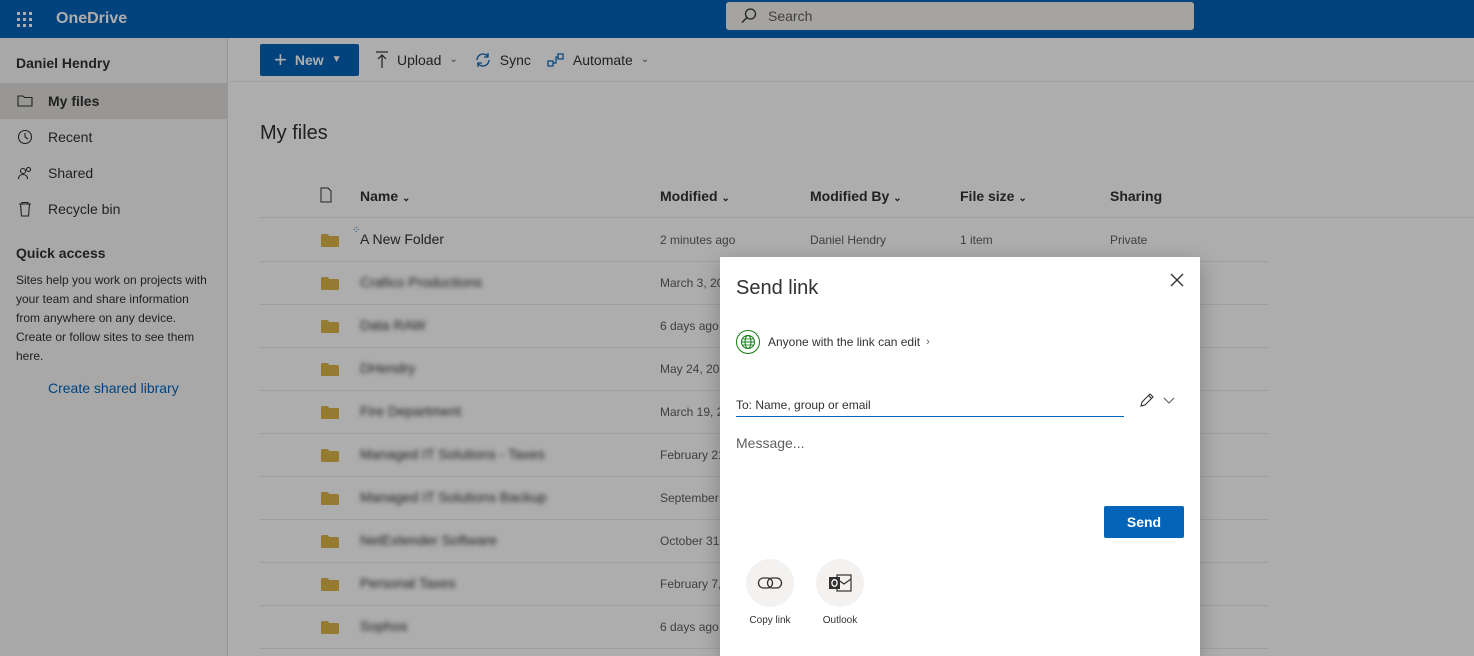 Image resolution: width=1474 pixels, height=656 pixels. What do you see at coordinates (840, 583) in the screenshot?
I see `outlook-icon` at bounding box center [840, 583].